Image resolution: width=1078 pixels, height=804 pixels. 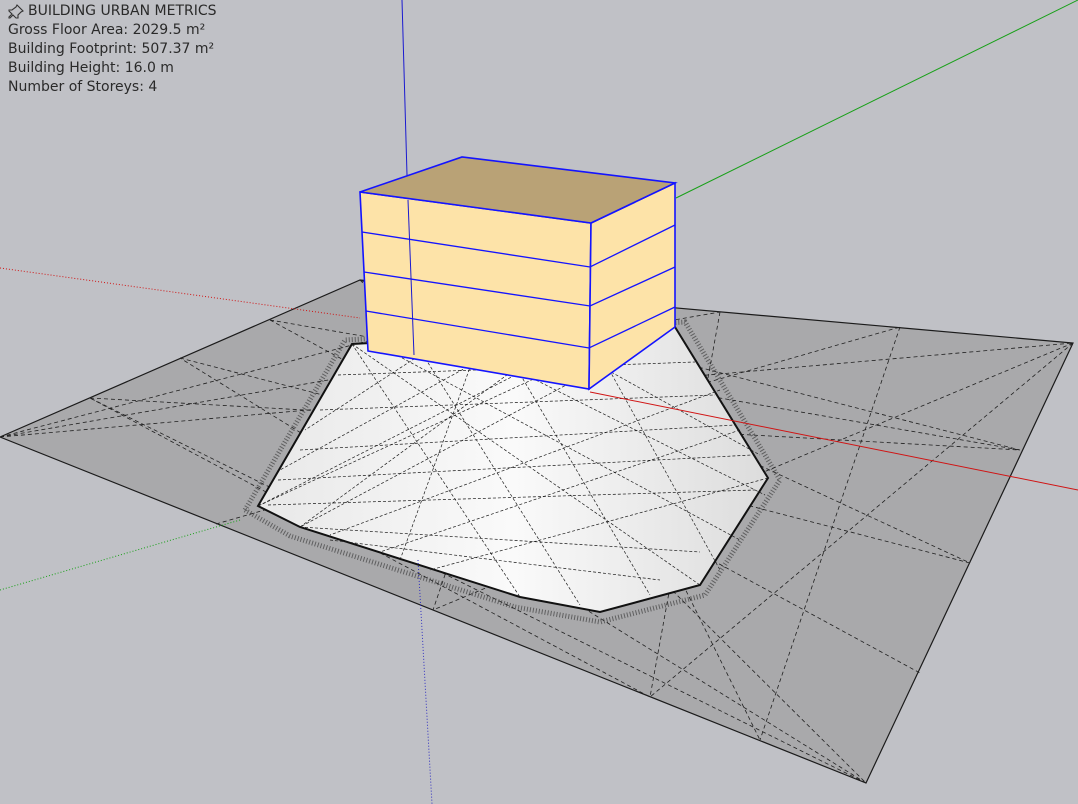 I want to click on number-of-storeys: Number of Storeys: 4, so click(x=83, y=87).